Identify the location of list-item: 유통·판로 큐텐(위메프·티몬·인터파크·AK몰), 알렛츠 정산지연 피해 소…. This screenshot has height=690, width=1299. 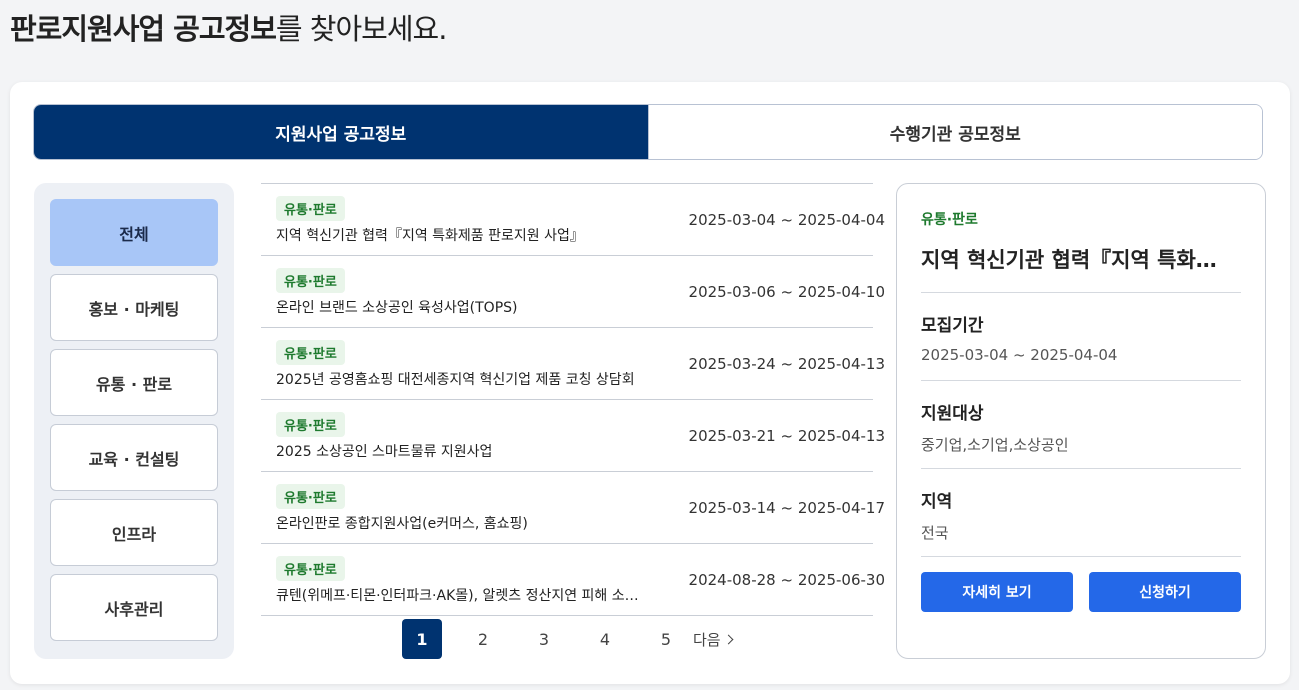
(573, 580).